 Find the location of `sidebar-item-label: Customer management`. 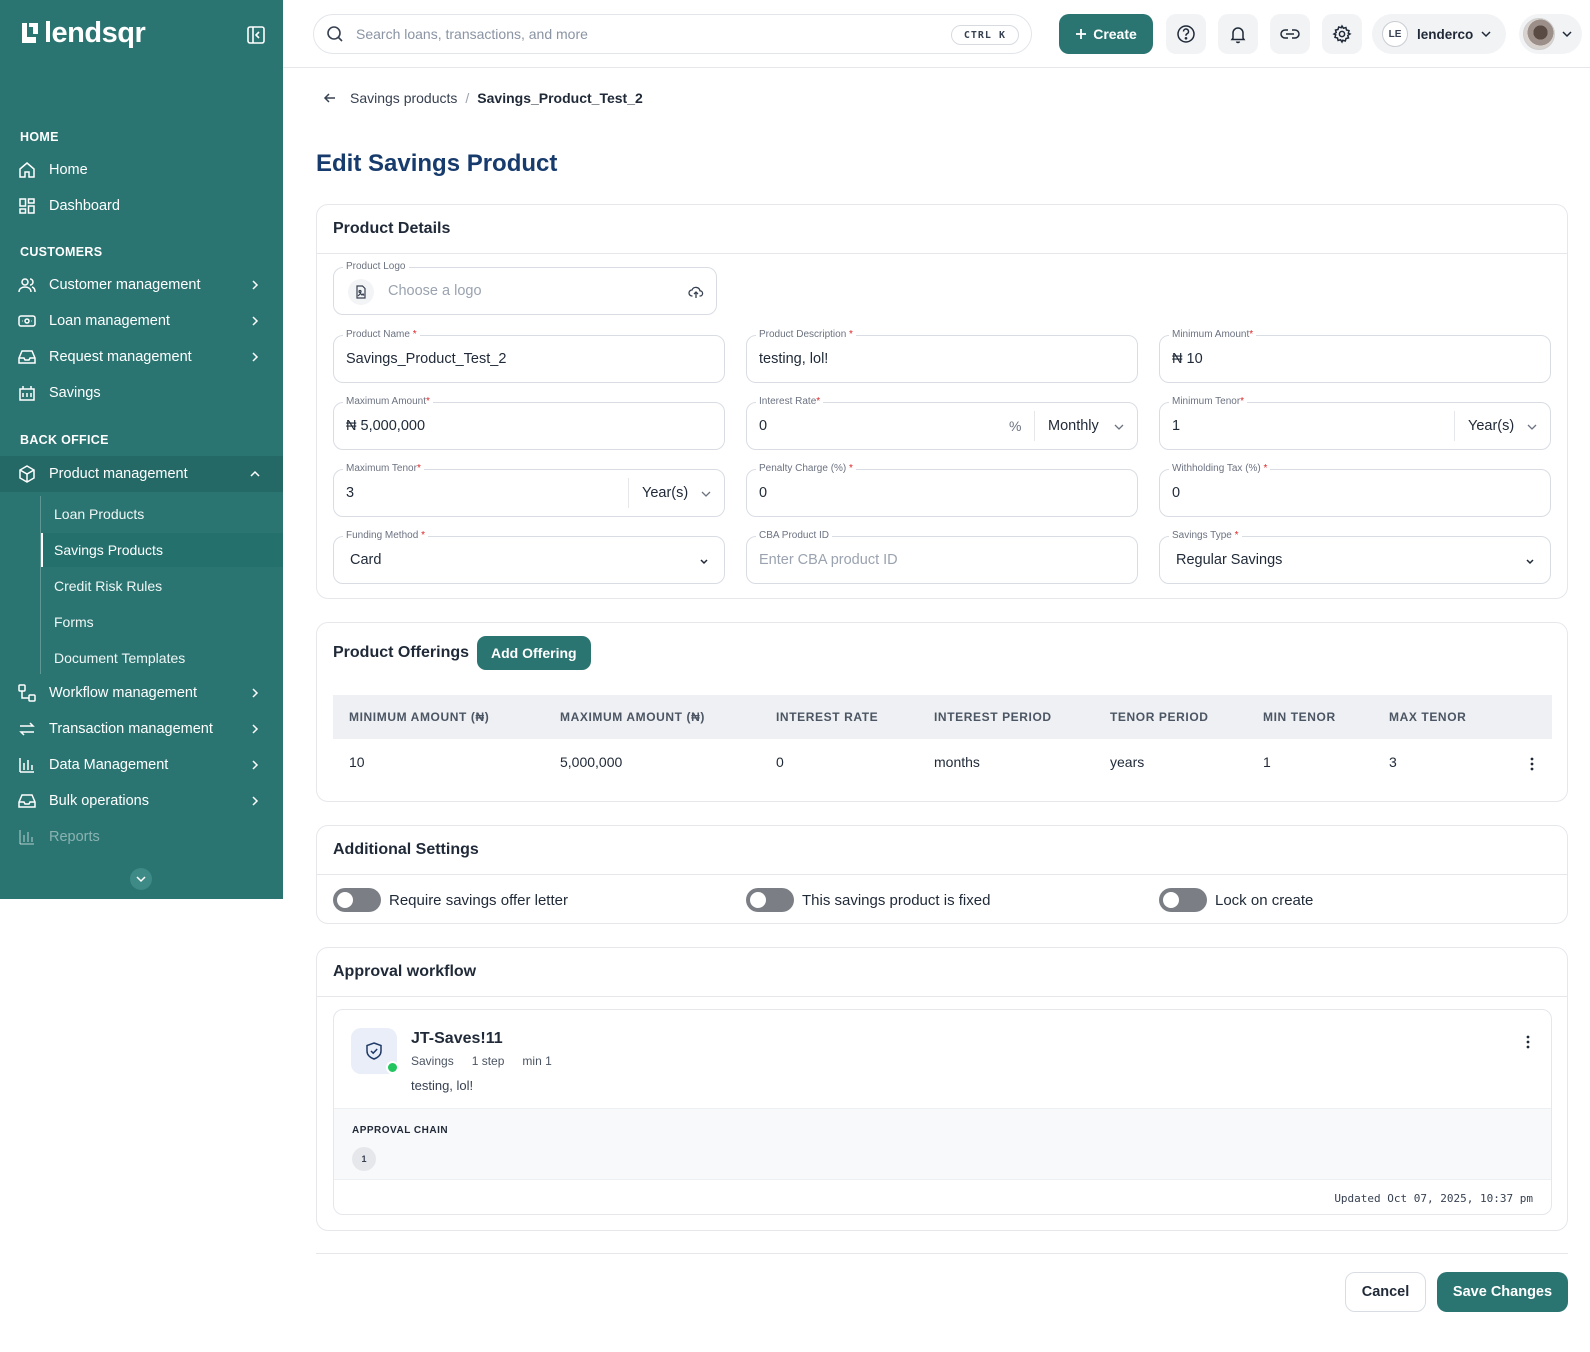

sidebar-item-label: Customer management is located at coordinates (125, 285).